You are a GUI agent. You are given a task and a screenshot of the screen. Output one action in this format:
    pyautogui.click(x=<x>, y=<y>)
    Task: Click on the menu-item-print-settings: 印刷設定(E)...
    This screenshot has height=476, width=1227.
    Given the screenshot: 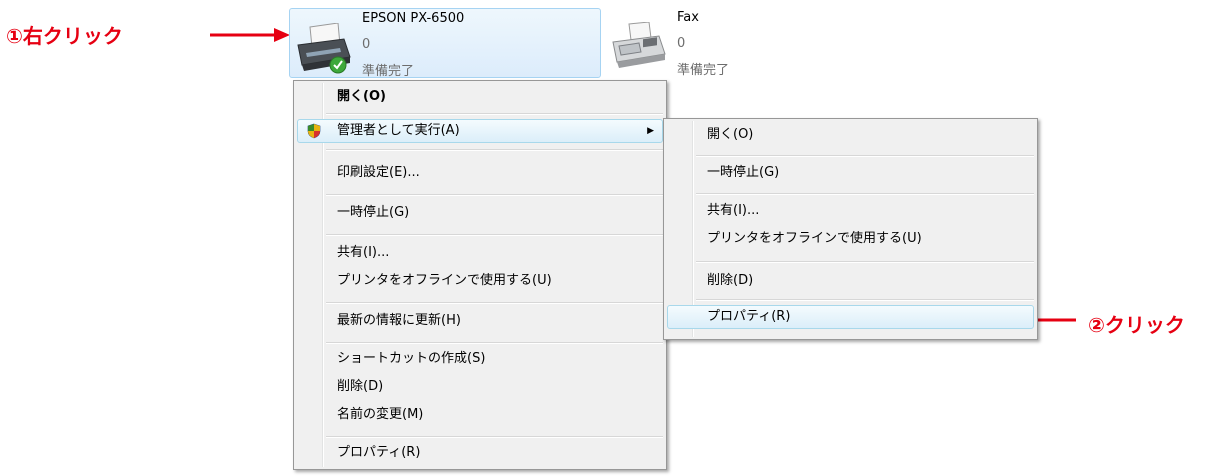 What is the action you would take?
    pyautogui.click(x=480, y=173)
    